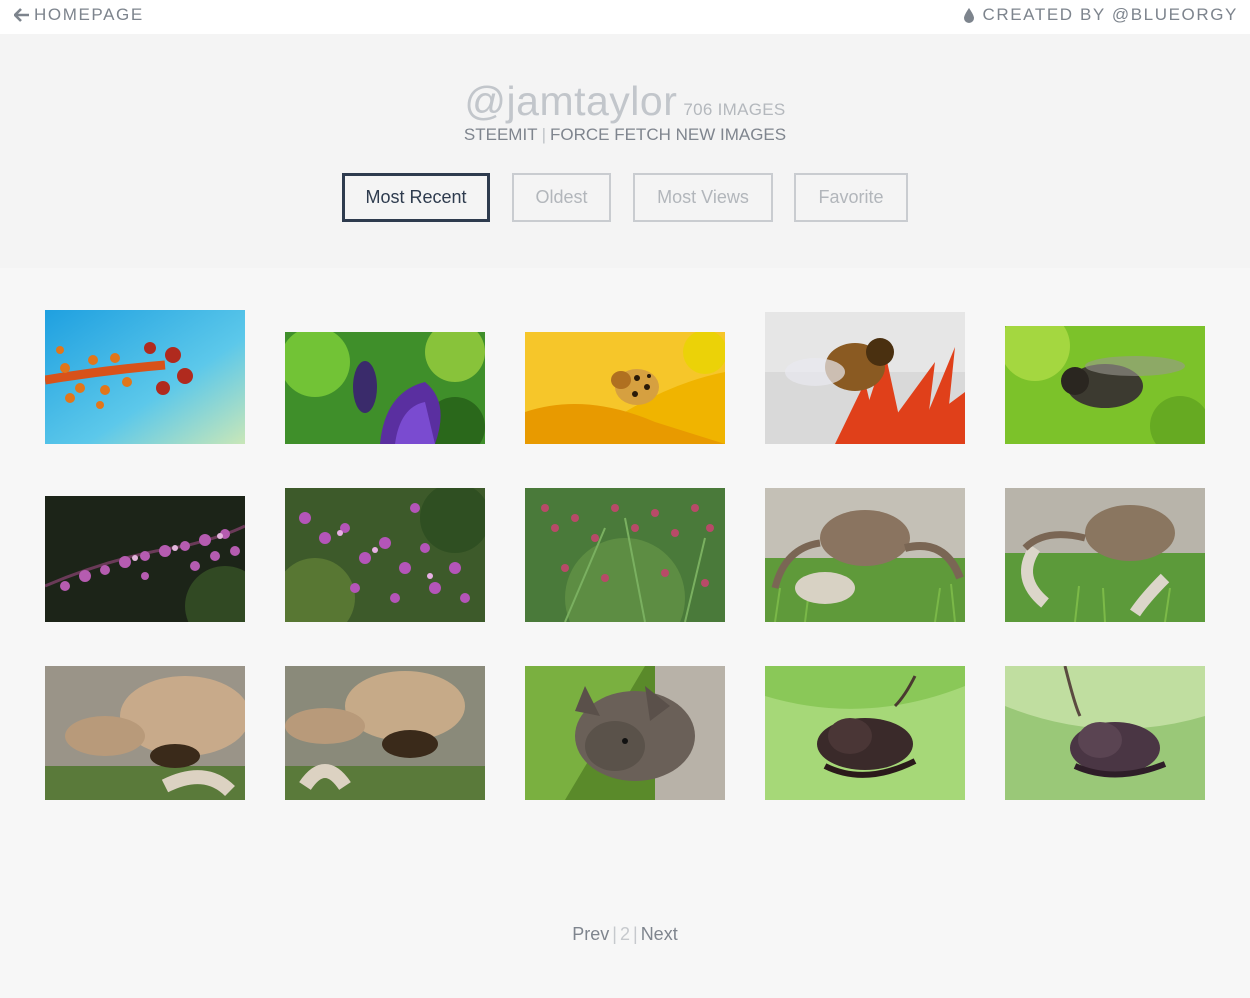  I want to click on profile-links: STEEMIT | FORCE FETCH NEW IMAGES, so click(625, 135).